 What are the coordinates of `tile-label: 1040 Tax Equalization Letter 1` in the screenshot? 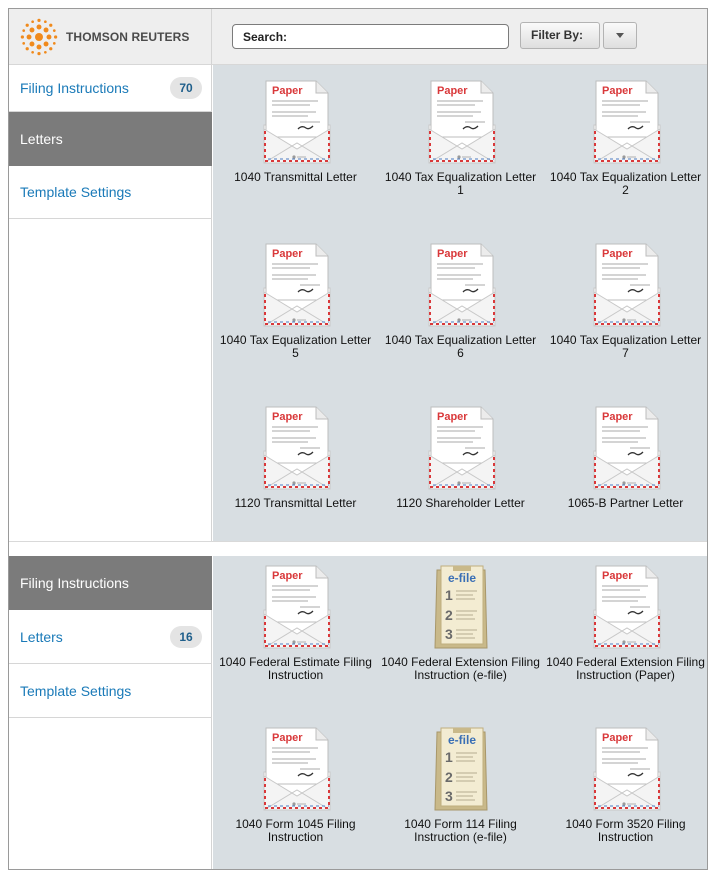 It's located at (460, 183).